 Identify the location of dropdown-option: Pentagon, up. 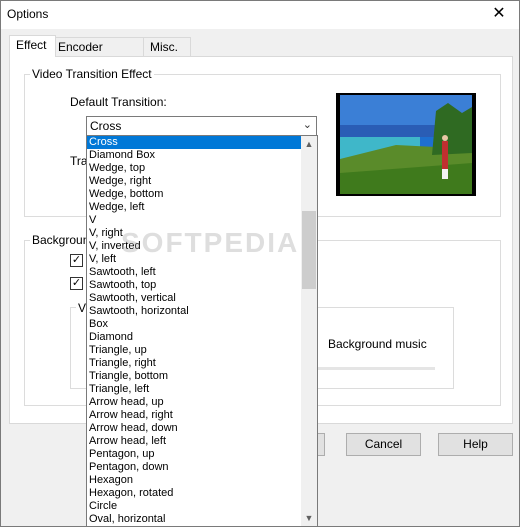
(202, 454).